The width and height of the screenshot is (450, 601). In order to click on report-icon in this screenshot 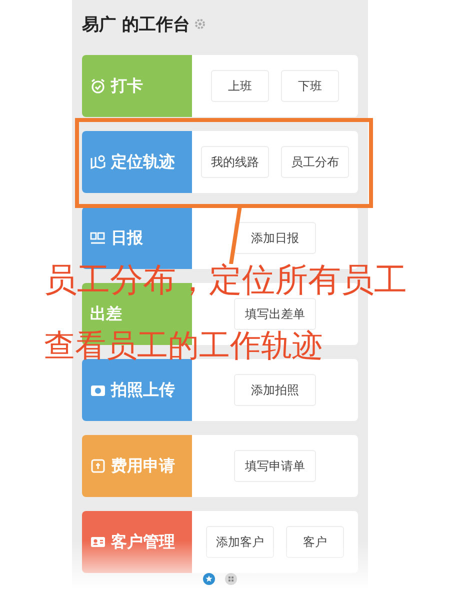, I will do `click(98, 238)`.